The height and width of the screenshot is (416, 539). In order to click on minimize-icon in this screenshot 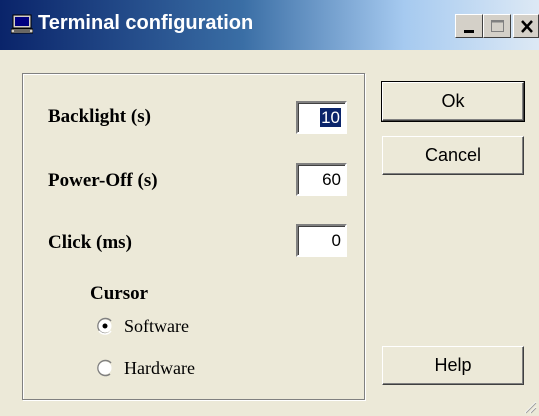, I will do `click(469, 31)`.